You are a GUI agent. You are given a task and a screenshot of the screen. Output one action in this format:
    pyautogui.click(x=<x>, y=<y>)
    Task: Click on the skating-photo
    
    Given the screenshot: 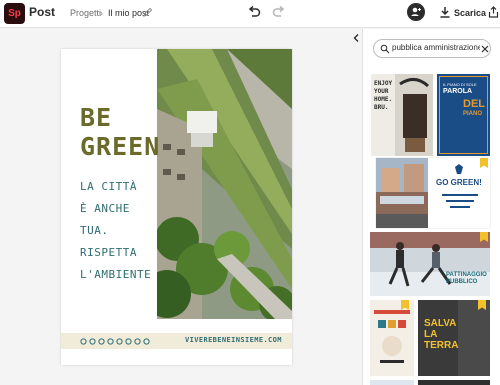 What is the action you would take?
    pyautogui.click(x=430, y=264)
    